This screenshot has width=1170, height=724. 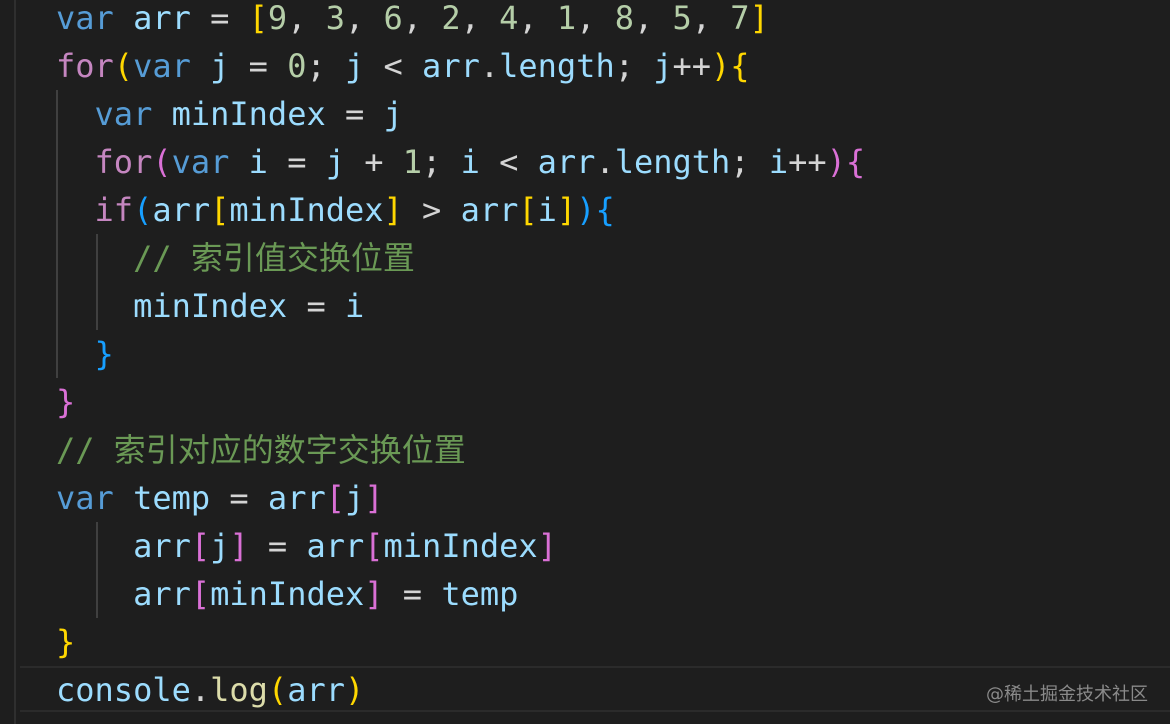 I want to click on code-line: if(arr[minIndex] > arr[i]){, so click(x=335, y=210).